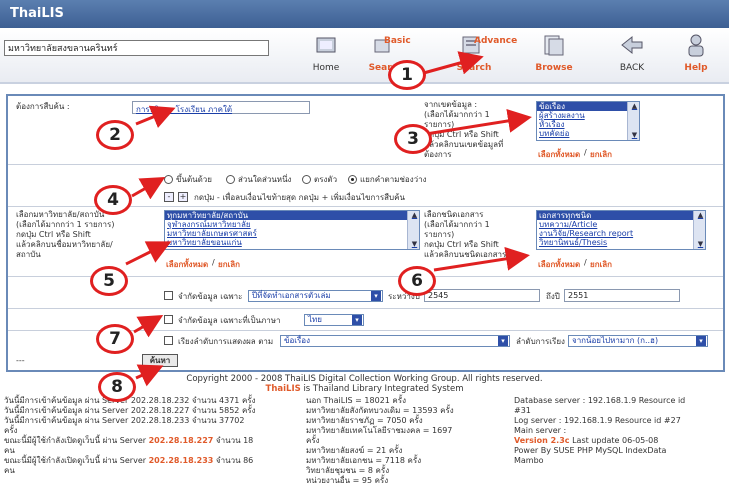  What do you see at coordinates (696, 45) in the screenshot?
I see `help-person-icon` at bounding box center [696, 45].